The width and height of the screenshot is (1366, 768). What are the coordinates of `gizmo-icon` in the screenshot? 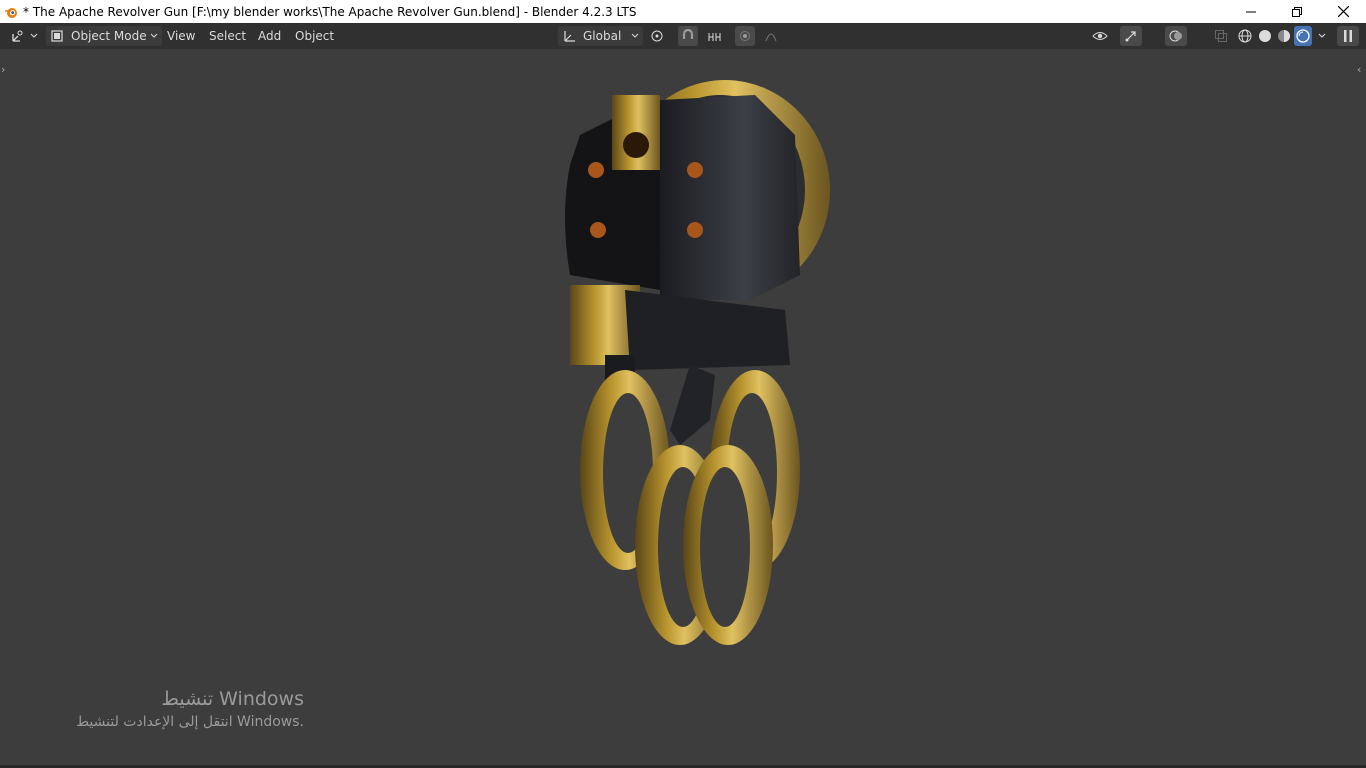 It's located at (1130, 36).